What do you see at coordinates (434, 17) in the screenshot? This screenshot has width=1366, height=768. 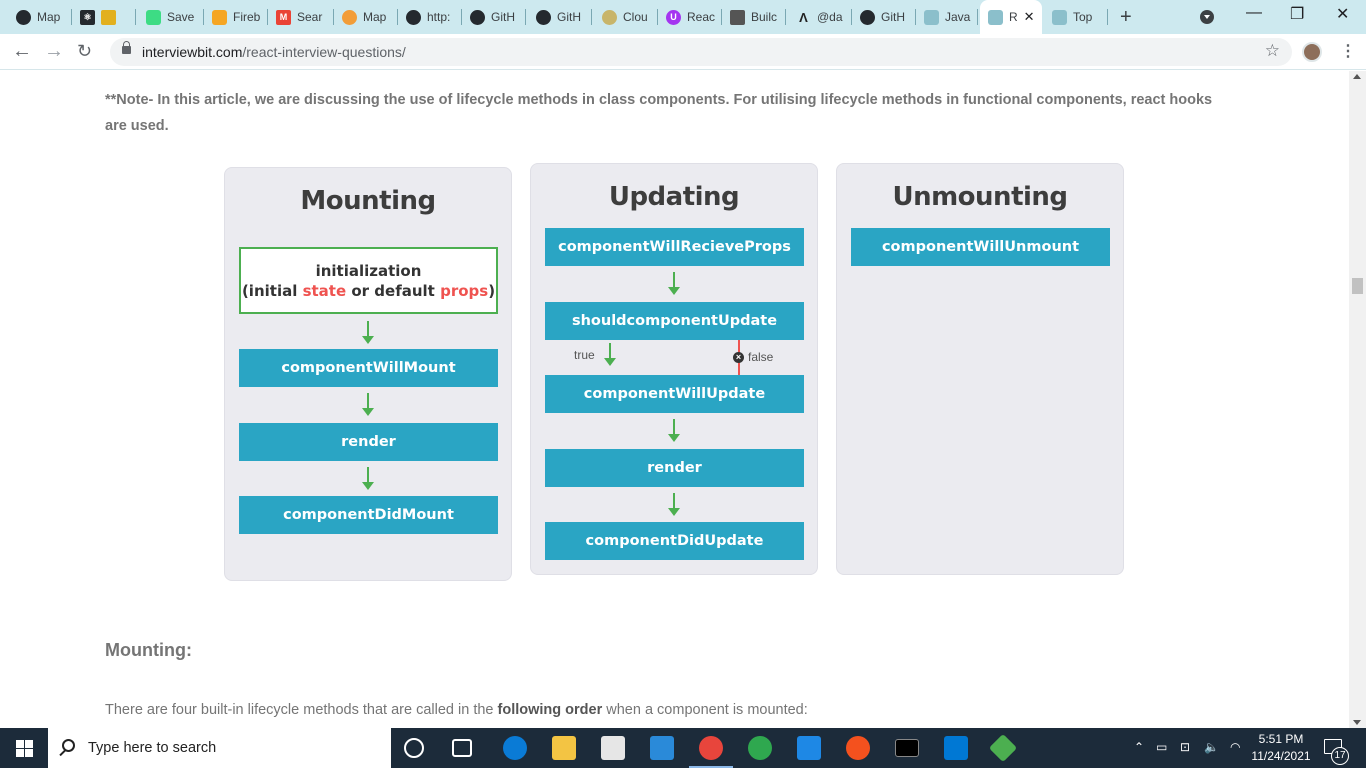 I see `tab-6: http:` at bounding box center [434, 17].